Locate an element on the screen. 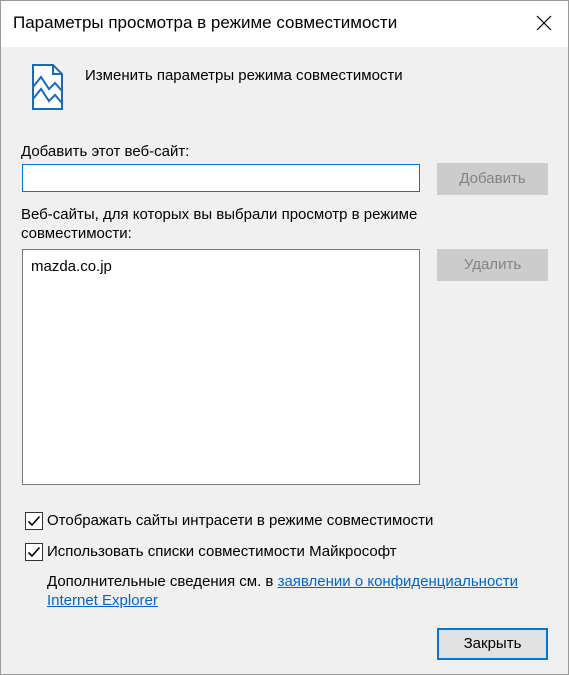 The image size is (569, 675). intranet-checkbox is located at coordinates (34, 521).